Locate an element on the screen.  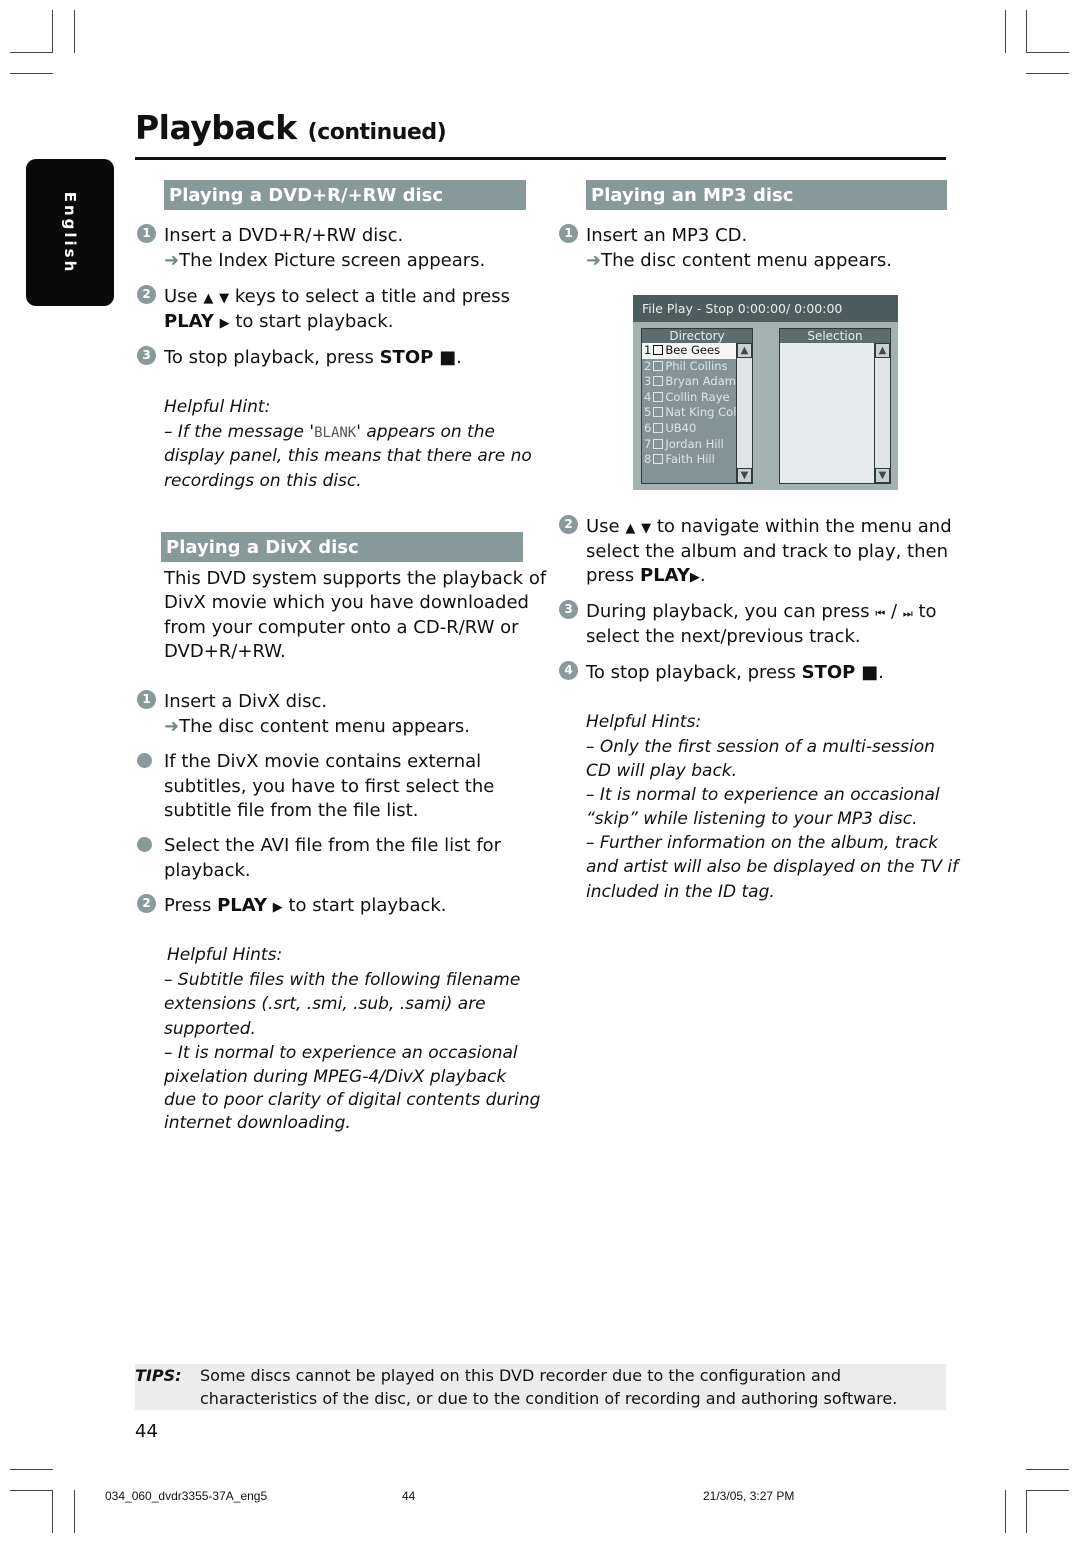
step-text: press PLAY▶. is located at coordinates (646, 575).